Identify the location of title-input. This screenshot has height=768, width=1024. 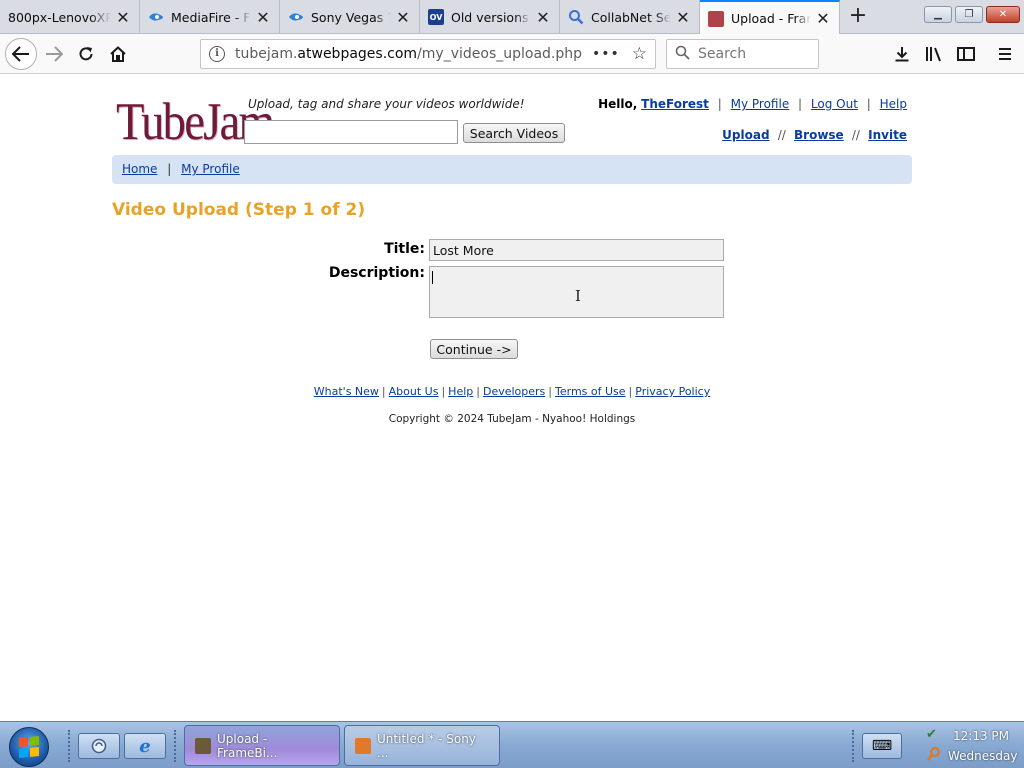
(576, 250).